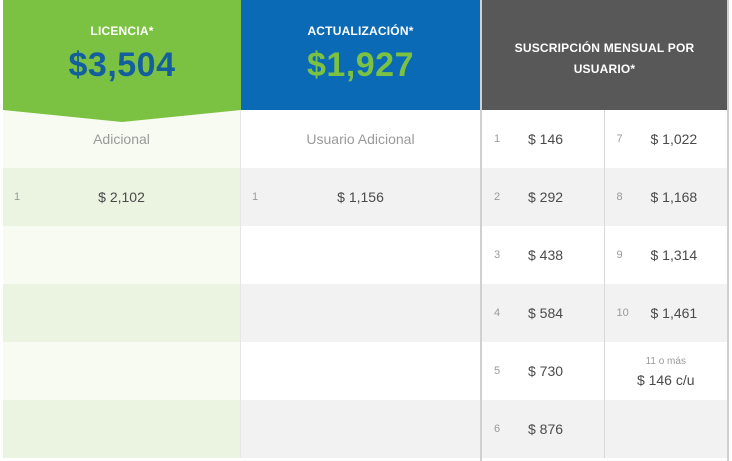 The image size is (732, 461). I want to click on actualizacion-header: ACTUALIZACIÓN* $1,927, so click(360, 55).